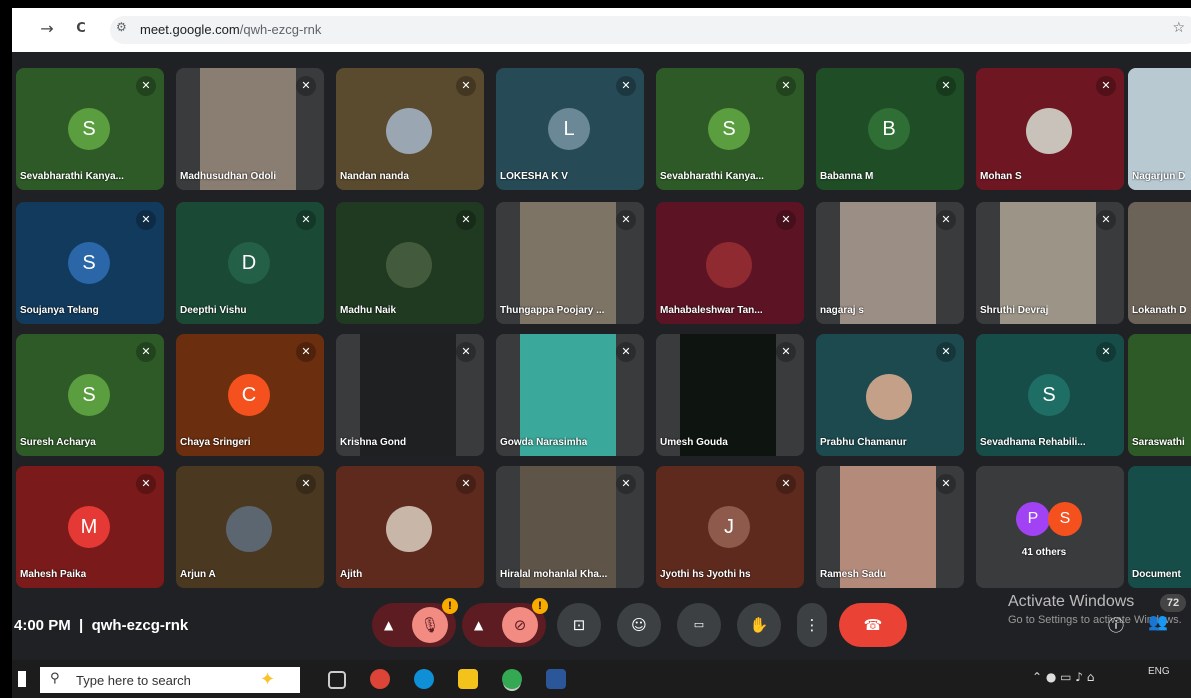 The width and height of the screenshot is (1191, 698). What do you see at coordinates (1063, 677) in the screenshot?
I see `system-tray-icons: ⌃ ● ▭ ♪ ⌂` at bounding box center [1063, 677].